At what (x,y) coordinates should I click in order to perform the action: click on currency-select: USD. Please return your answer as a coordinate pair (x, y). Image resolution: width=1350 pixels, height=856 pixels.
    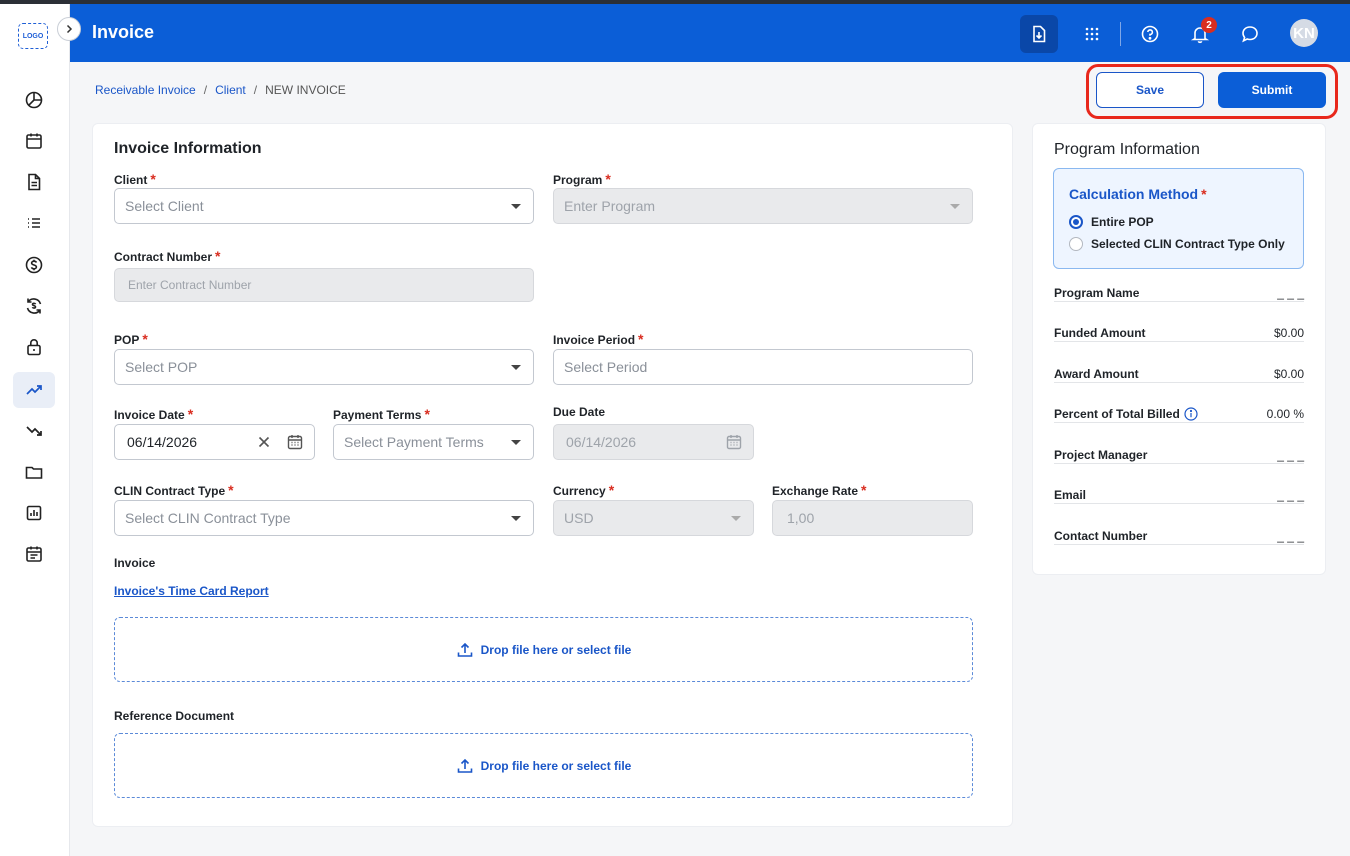
    Looking at the image, I should click on (653, 518).